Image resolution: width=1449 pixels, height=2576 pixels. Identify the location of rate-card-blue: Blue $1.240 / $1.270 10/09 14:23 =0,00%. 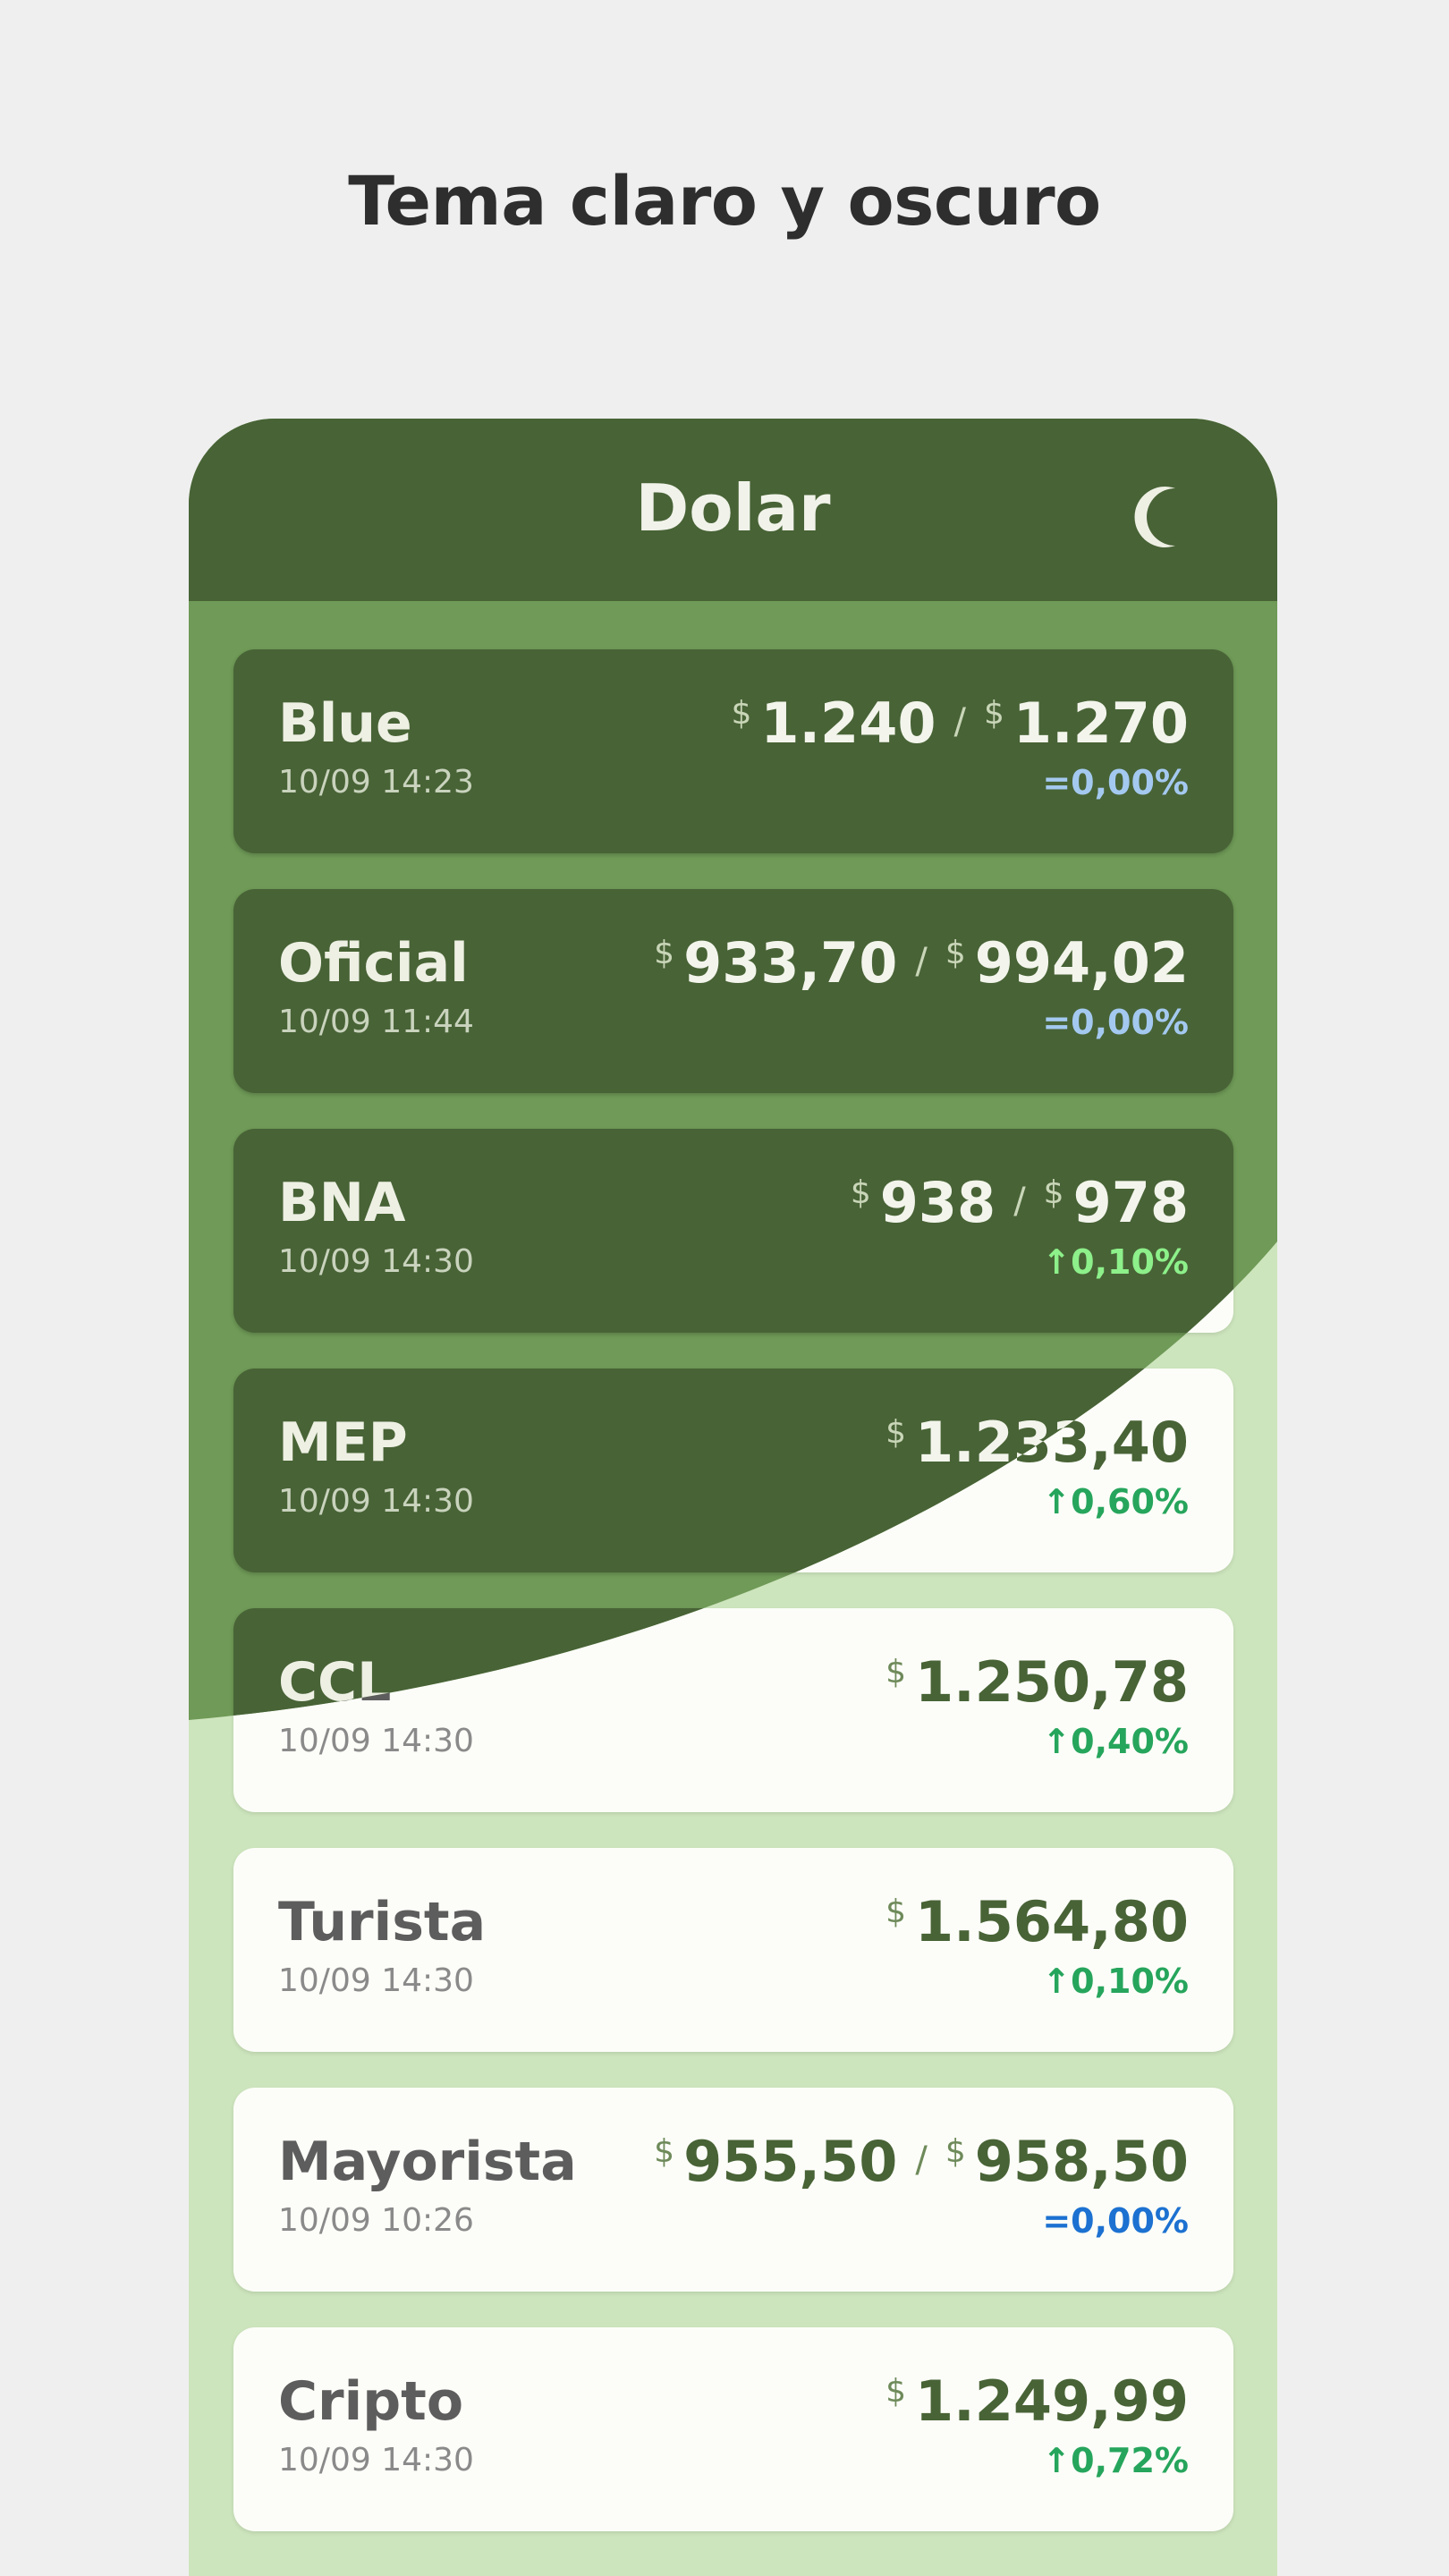
(733, 751).